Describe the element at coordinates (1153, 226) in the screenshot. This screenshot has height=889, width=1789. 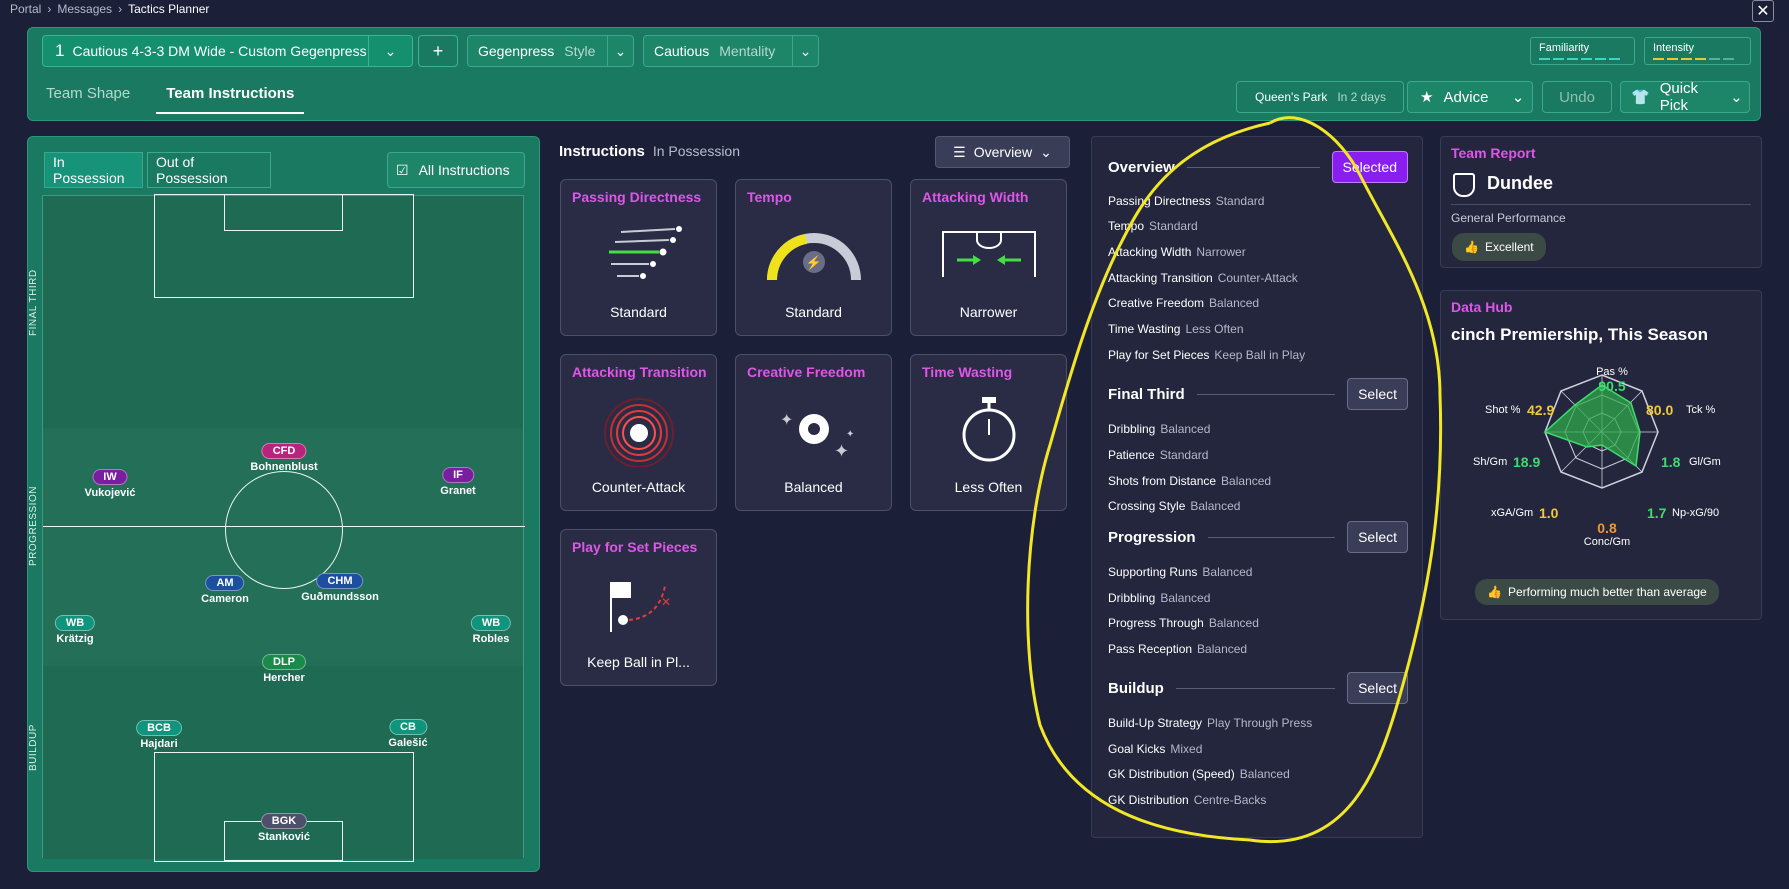
I see `list-item: Tempo Standard` at that location.